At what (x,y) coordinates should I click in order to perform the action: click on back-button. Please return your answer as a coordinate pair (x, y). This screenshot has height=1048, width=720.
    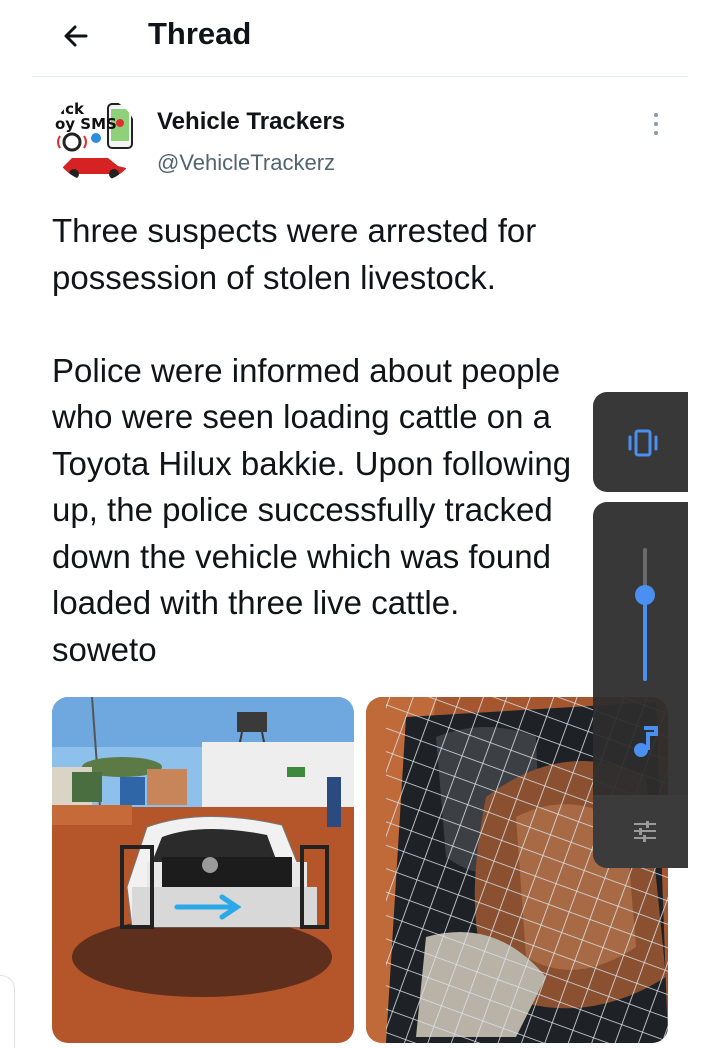
    Looking at the image, I should click on (78, 36).